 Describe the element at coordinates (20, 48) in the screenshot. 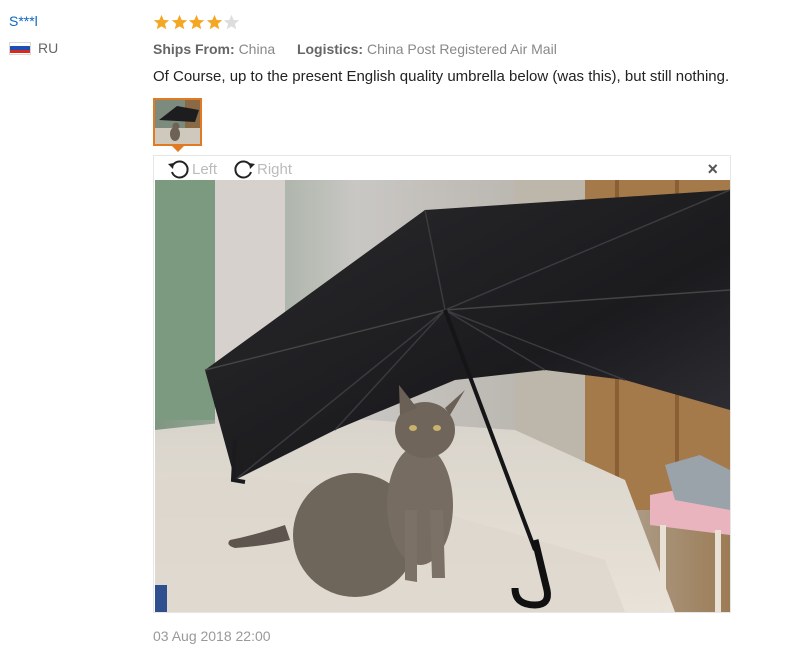

I see `russia-flag-icon` at that location.